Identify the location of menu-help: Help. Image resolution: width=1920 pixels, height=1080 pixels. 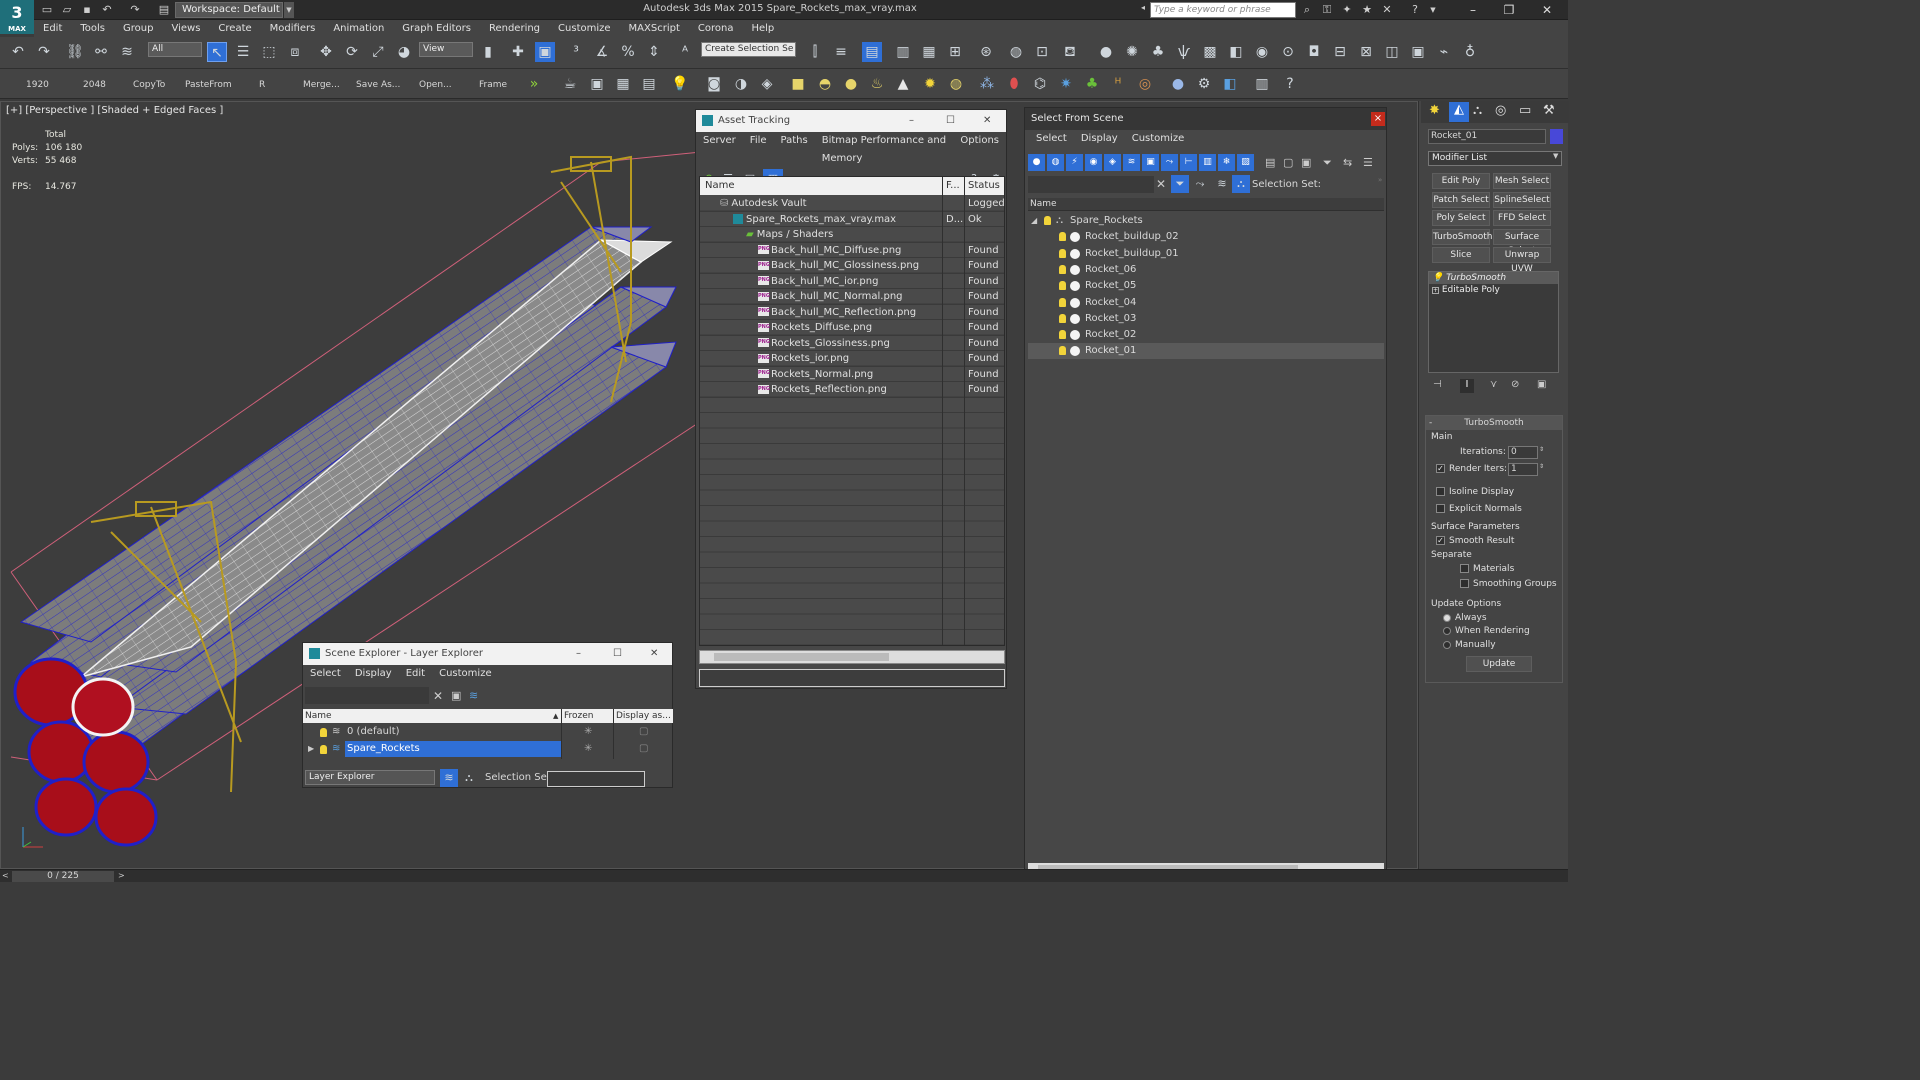
(762, 28).